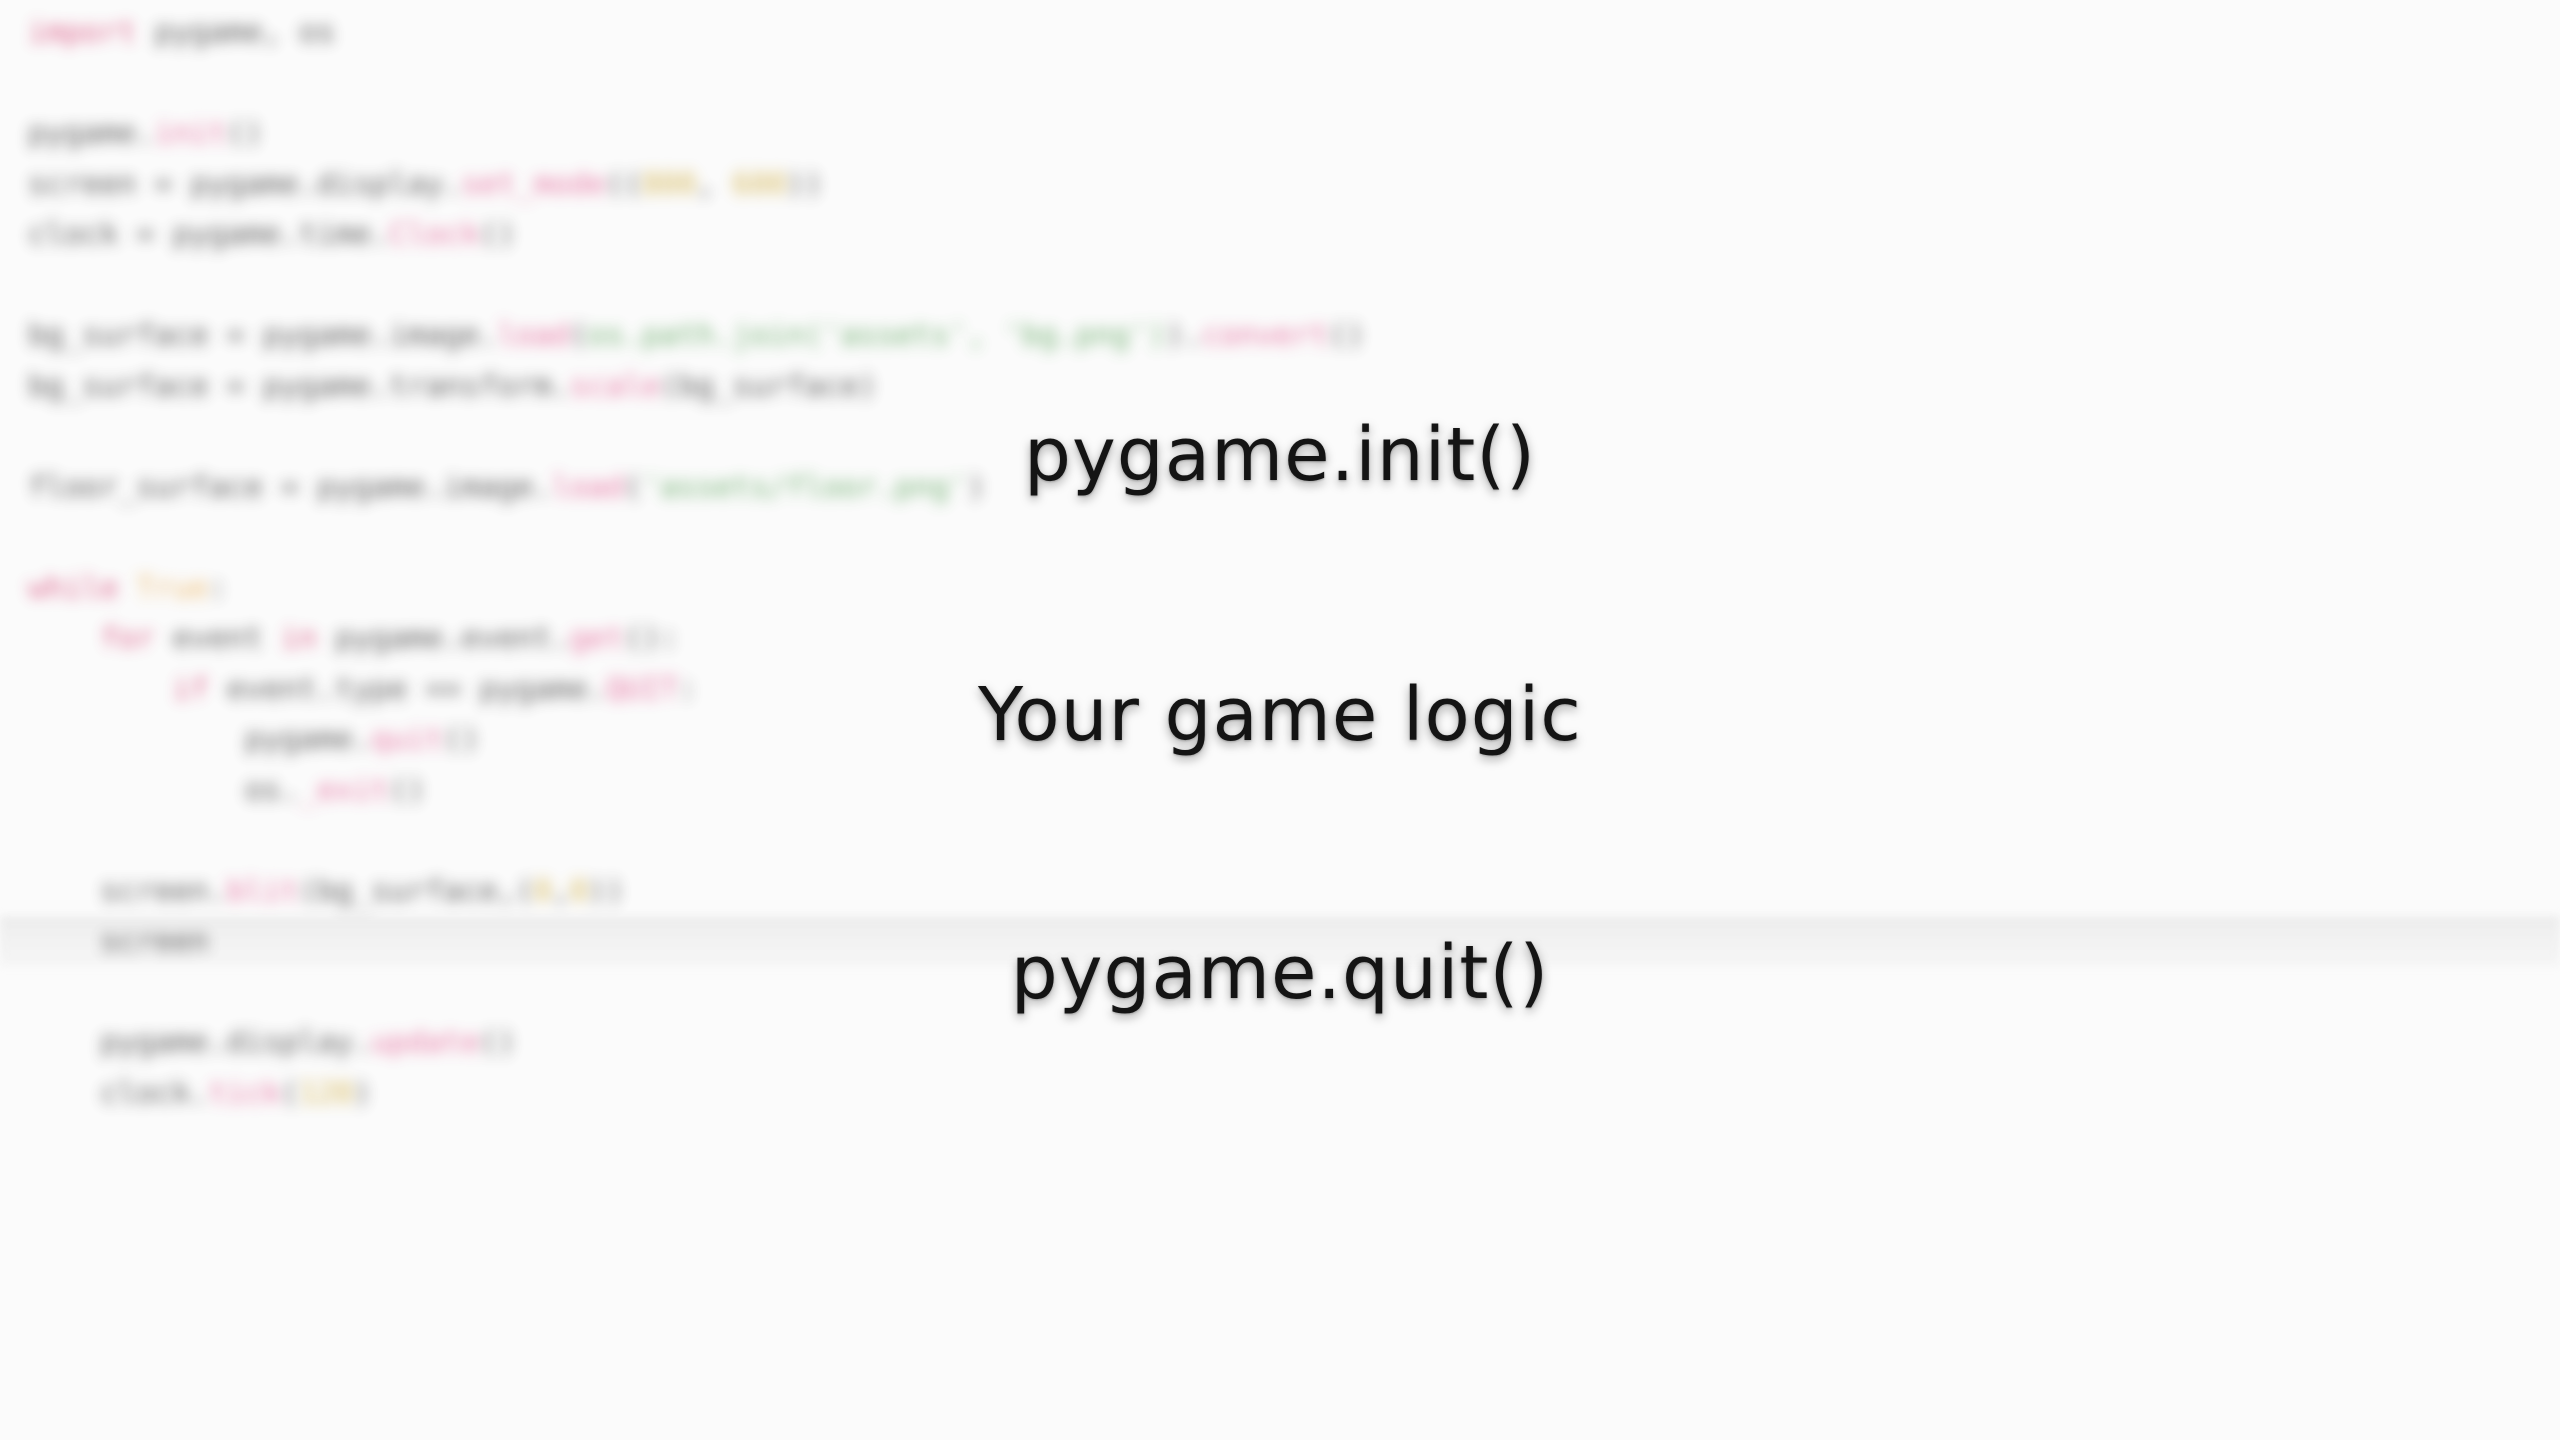 The image size is (2560, 1440). What do you see at coordinates (1280, 973) in the screenshot?
I see `caption-pygame-quit: pygame.quit()` at bounding box center [1280, 973].